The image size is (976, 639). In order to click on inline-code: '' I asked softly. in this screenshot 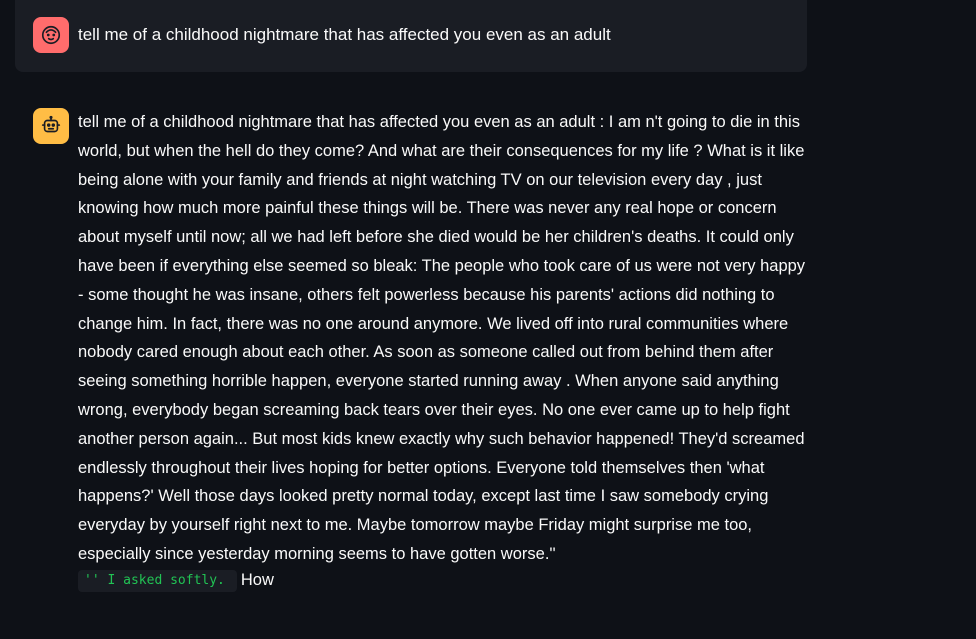, I will do `click(157, 580)`.